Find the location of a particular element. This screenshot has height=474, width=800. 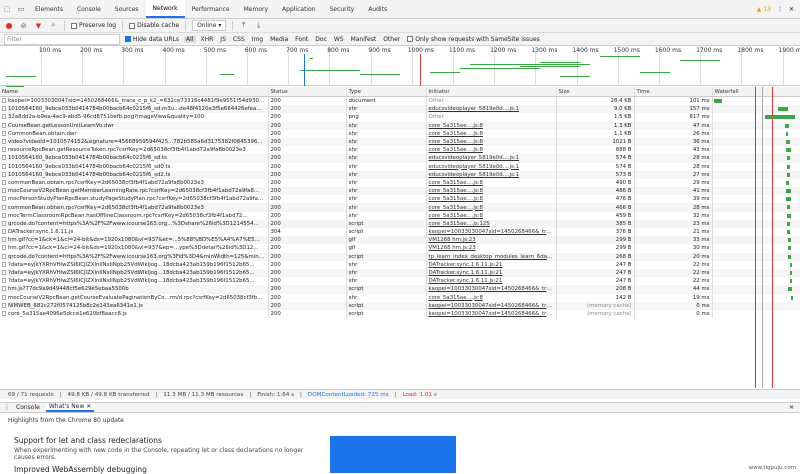

samesite-checkbox: Only show requests with SameSite issues is located at coordinates (473, 39).